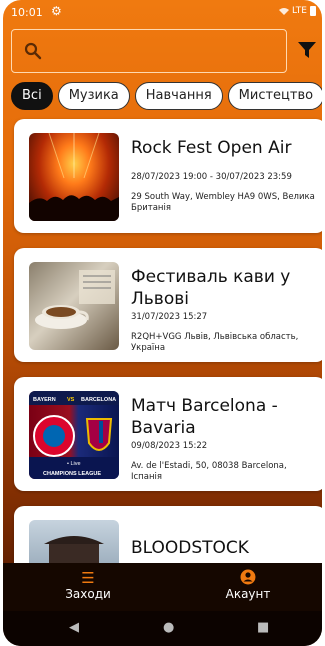  I want to click on bottom-navigation: ☰ Заходи Акаунт, so click(162, 587).